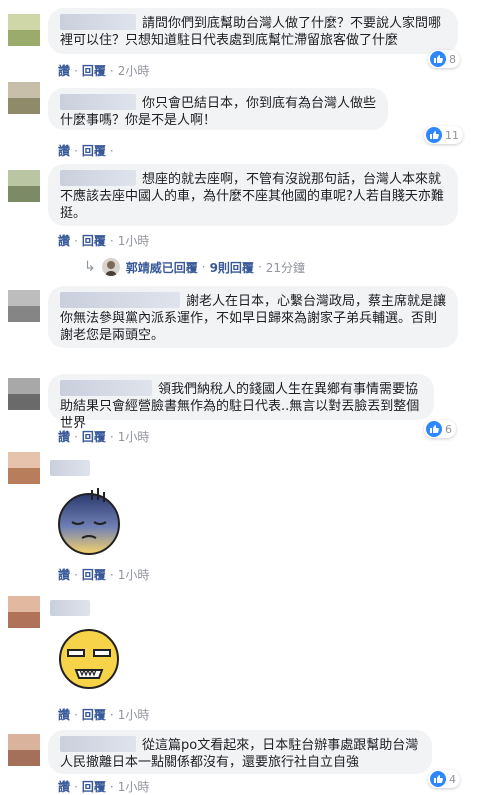 This screenshot has width=492, height=795. I want to click on like-count-badge: 6, so click(440, 429).